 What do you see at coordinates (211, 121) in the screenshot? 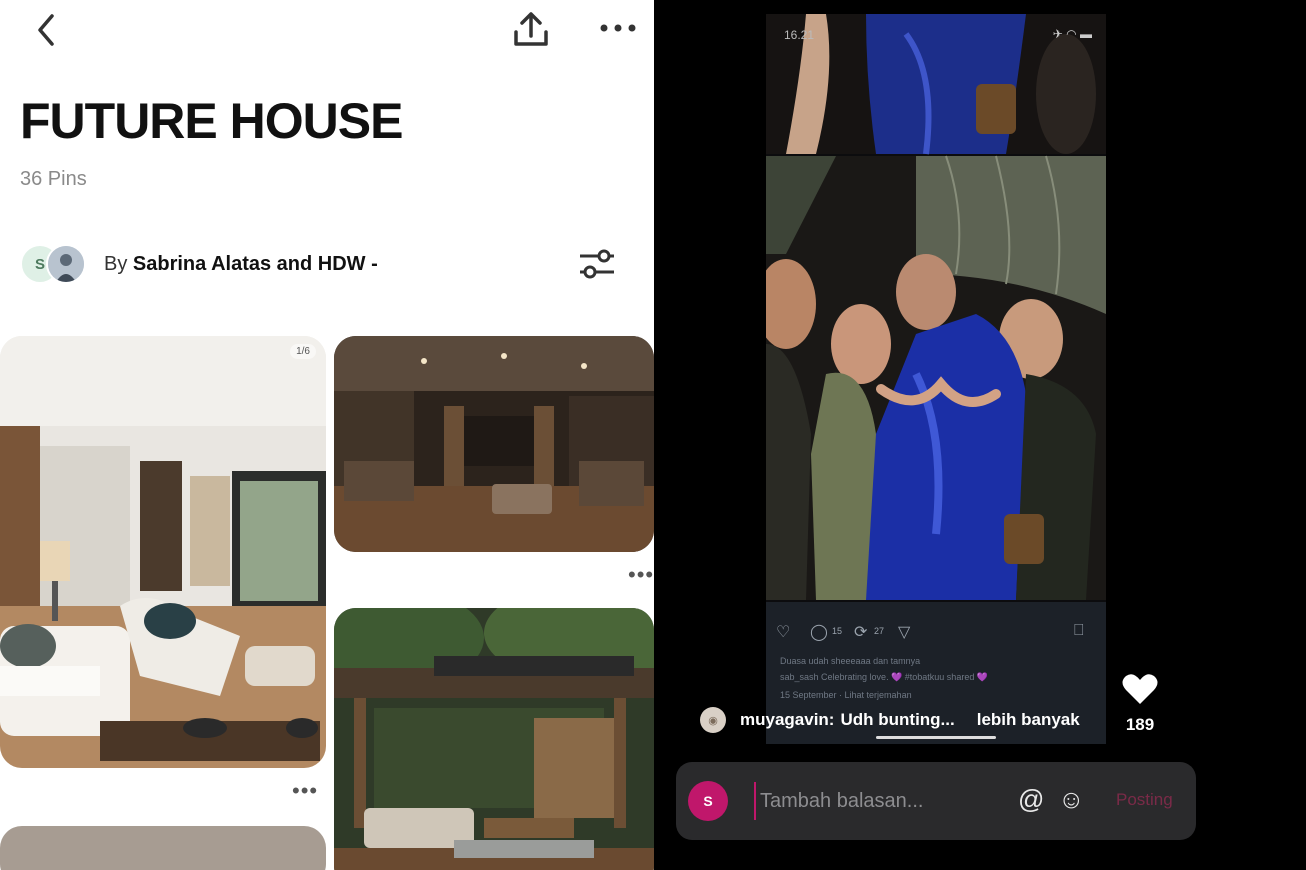
I see `board-title: FUTURE HOUSE` at bounding box center [211, 121].